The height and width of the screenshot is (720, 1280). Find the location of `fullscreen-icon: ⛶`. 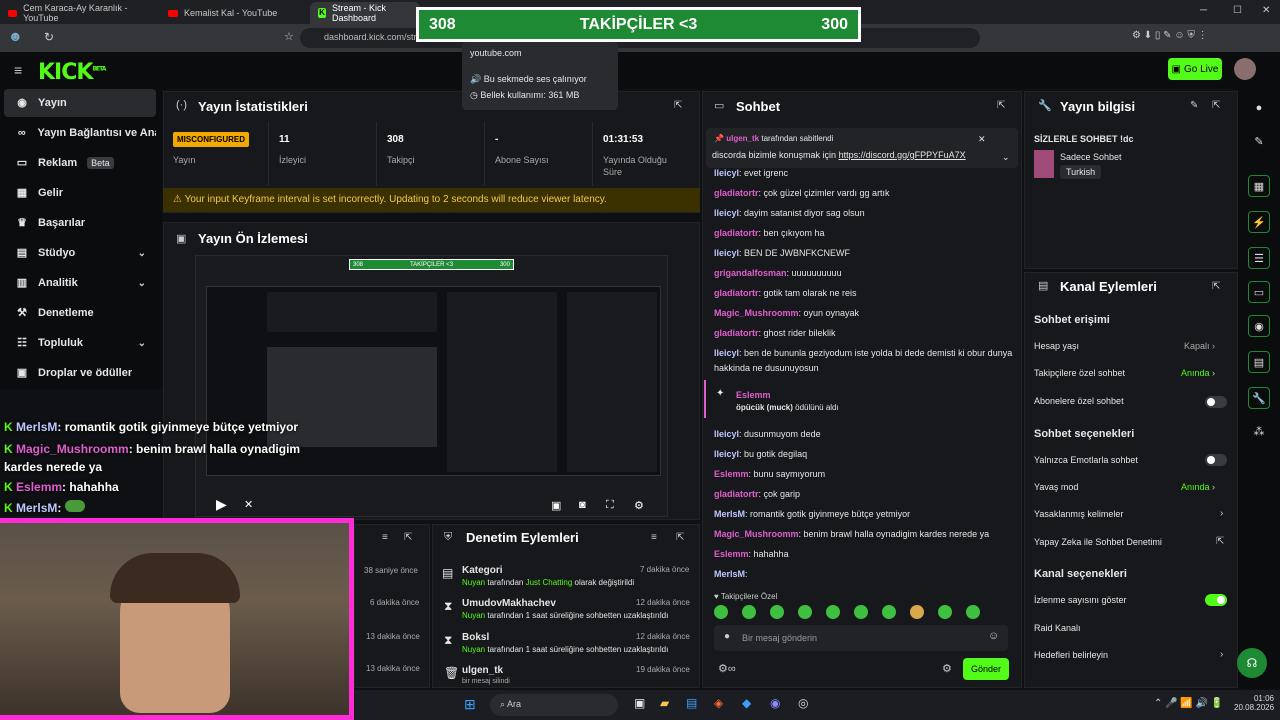

fullscreen-icon: ⛶ is located at coordinates (610, 505).